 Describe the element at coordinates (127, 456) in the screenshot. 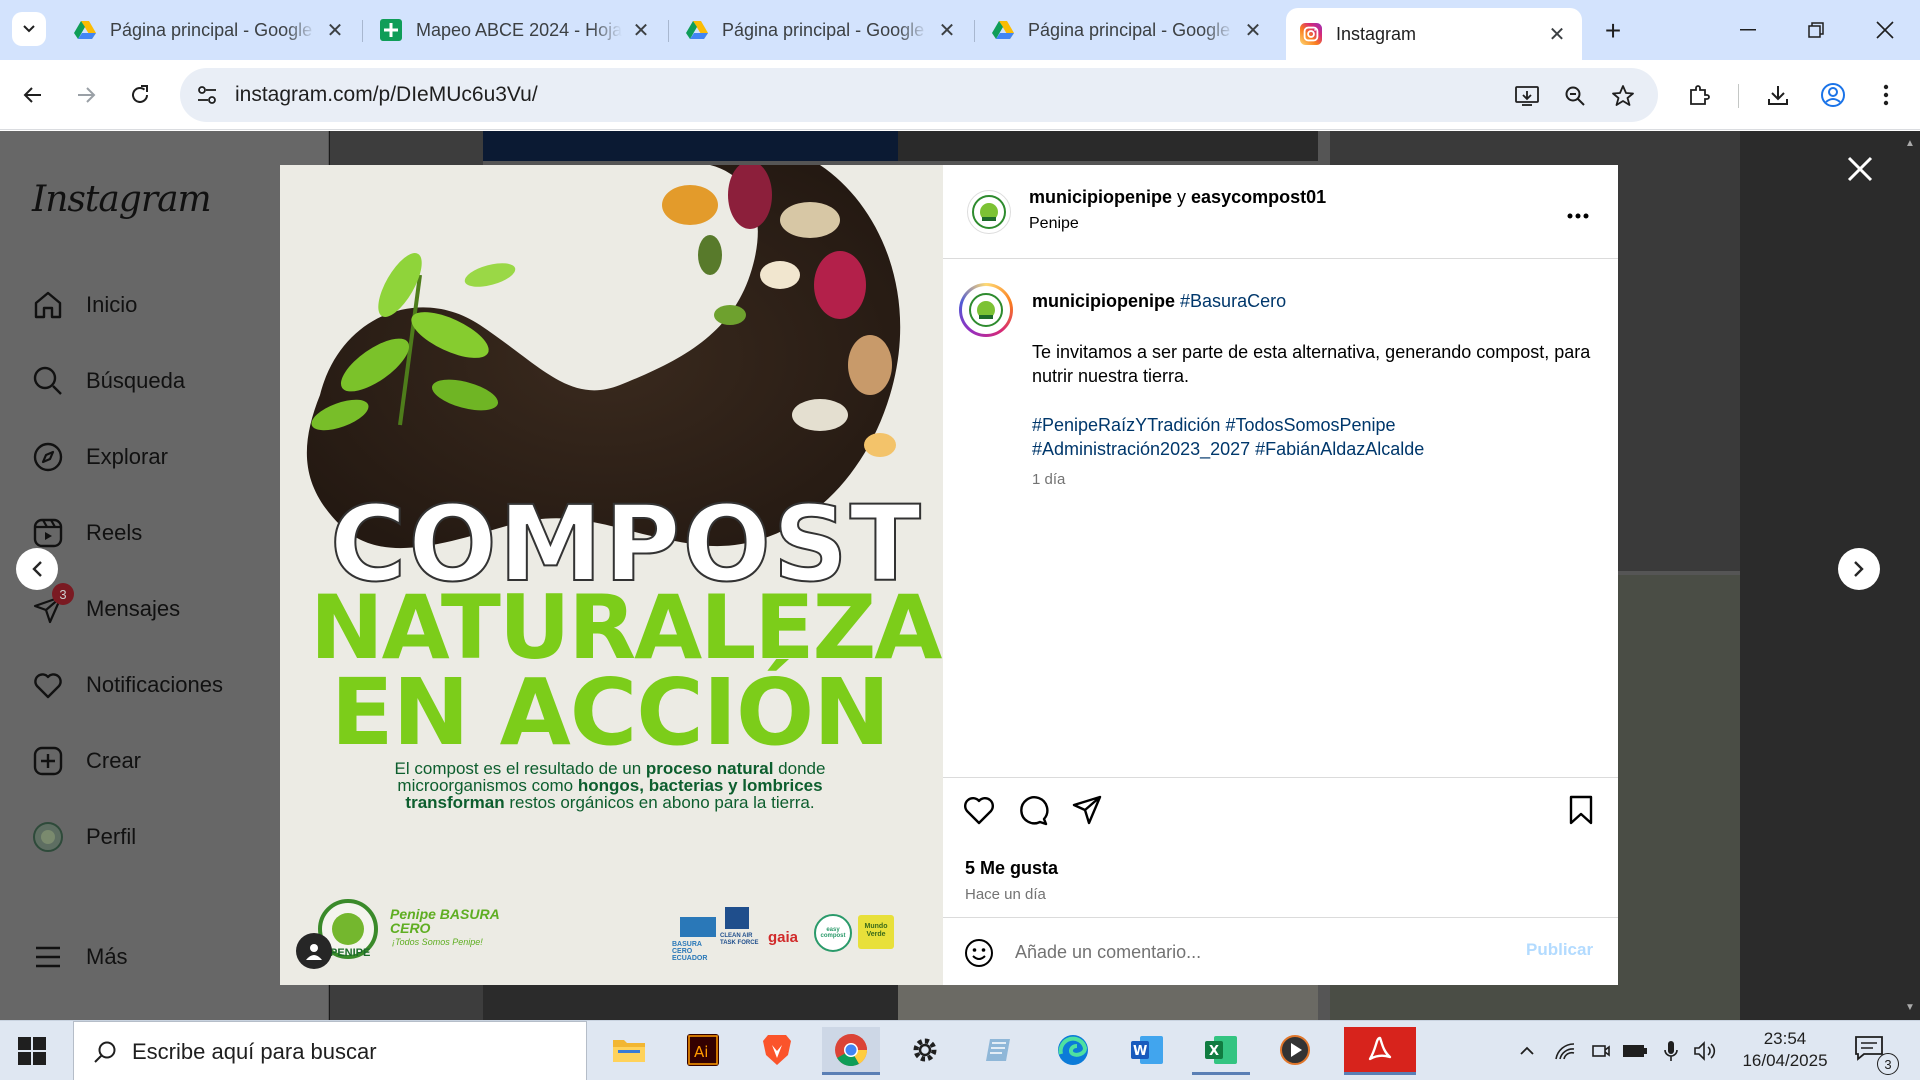

I see `sidebar-item-label: Explorar` at that location.